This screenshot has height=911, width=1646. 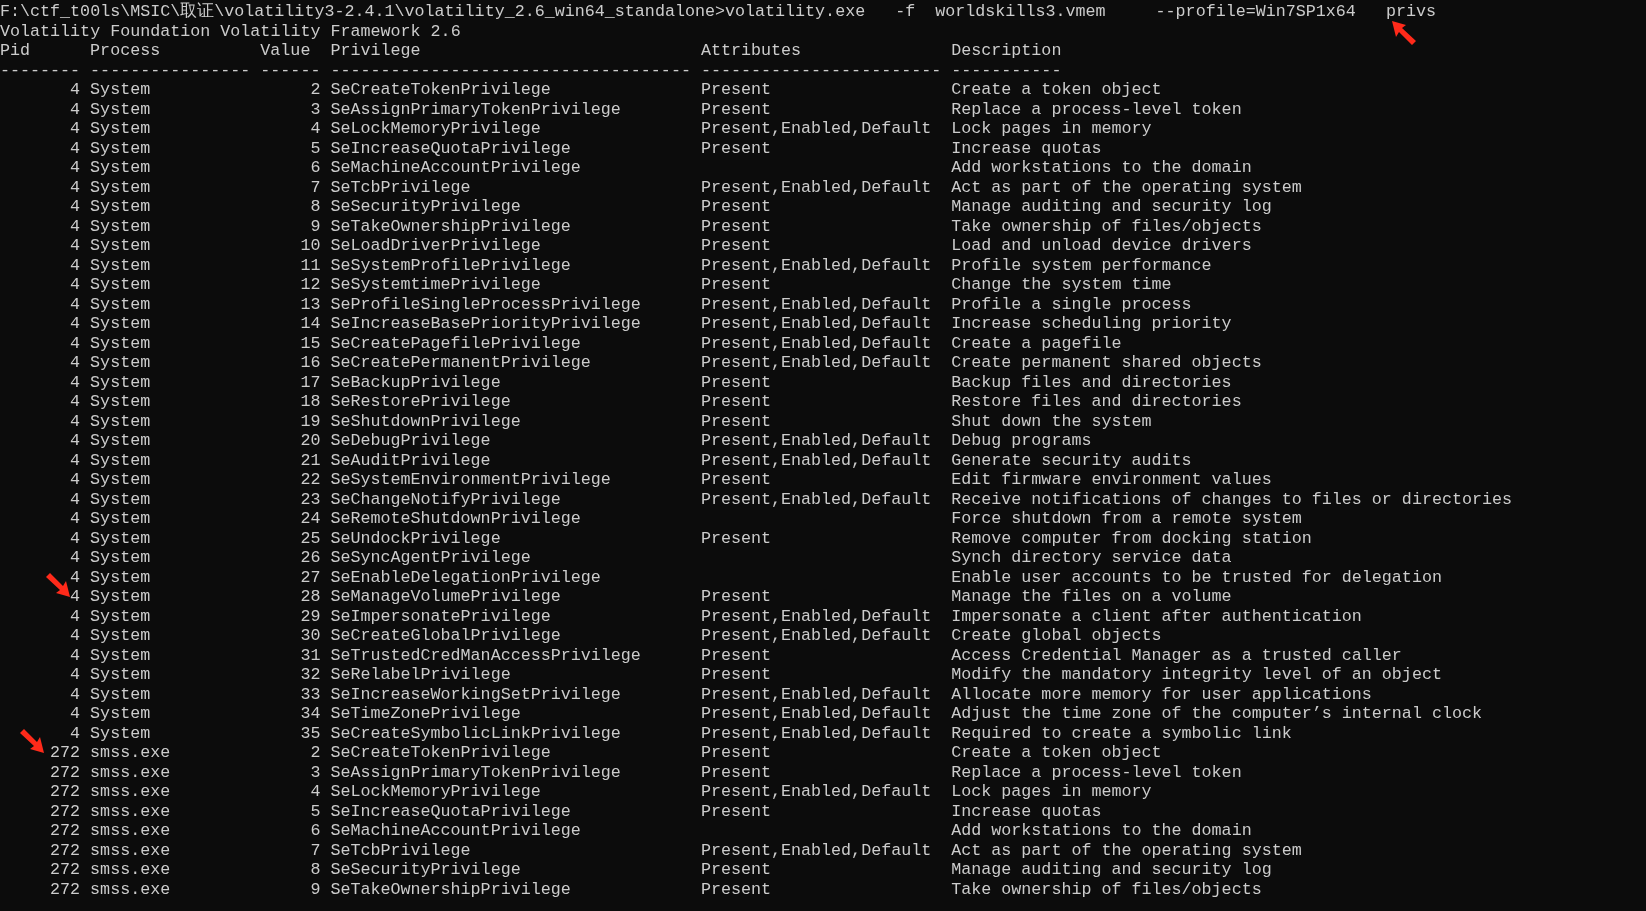 I want to click on privilege-cell: SeCreatePermanentPrivilege, so click(x=460, y=362).